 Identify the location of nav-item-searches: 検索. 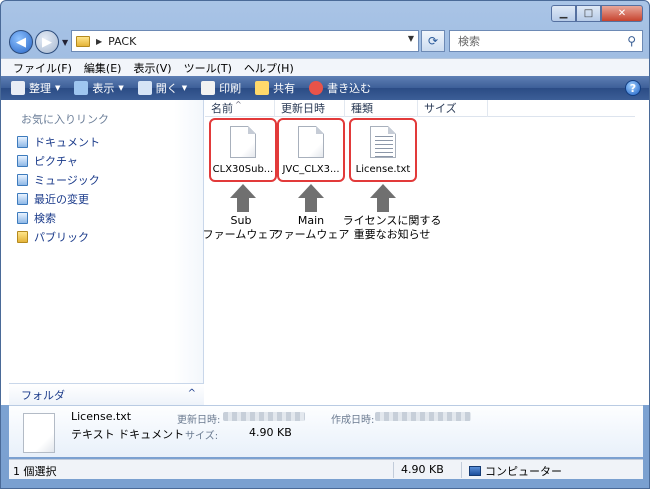
(58, 217).